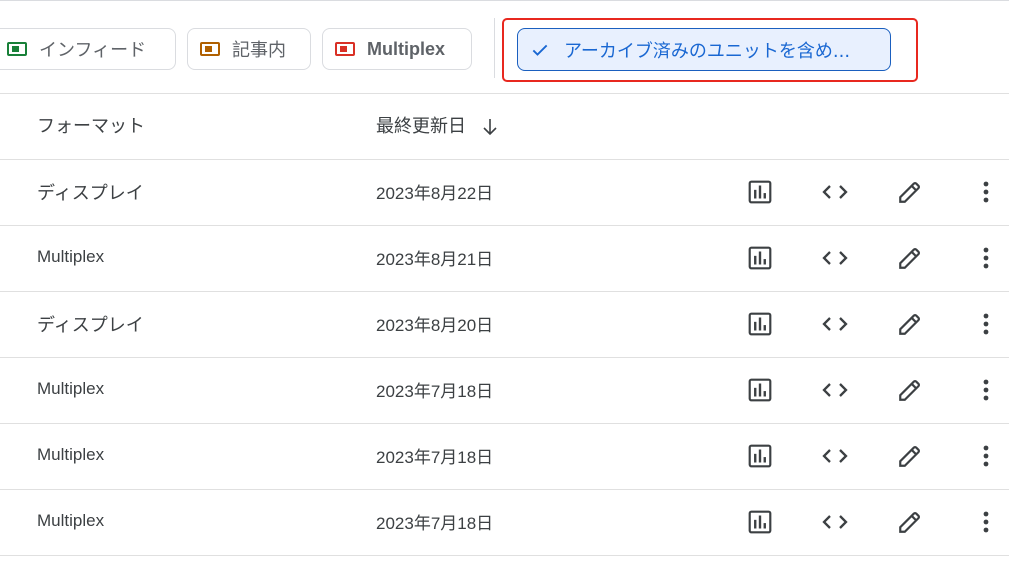  I want to click on column-header-last-updated: 最終更新日, so click(437, 125).